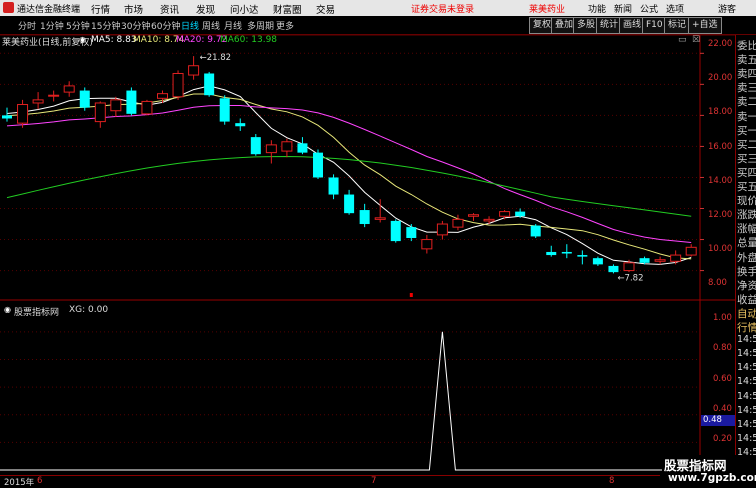 Image resolution: width=756 pixels, height=488 pixels. Describe the element at coordinates (746, 172) in the screenshot. I see `quote-panel-label: 买四` at that location.